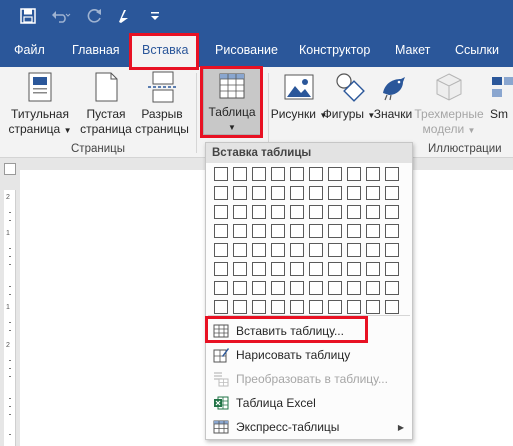 The height and width of the screenshot is (446, 513). I want to click on tab-selector, so click(10, 169).